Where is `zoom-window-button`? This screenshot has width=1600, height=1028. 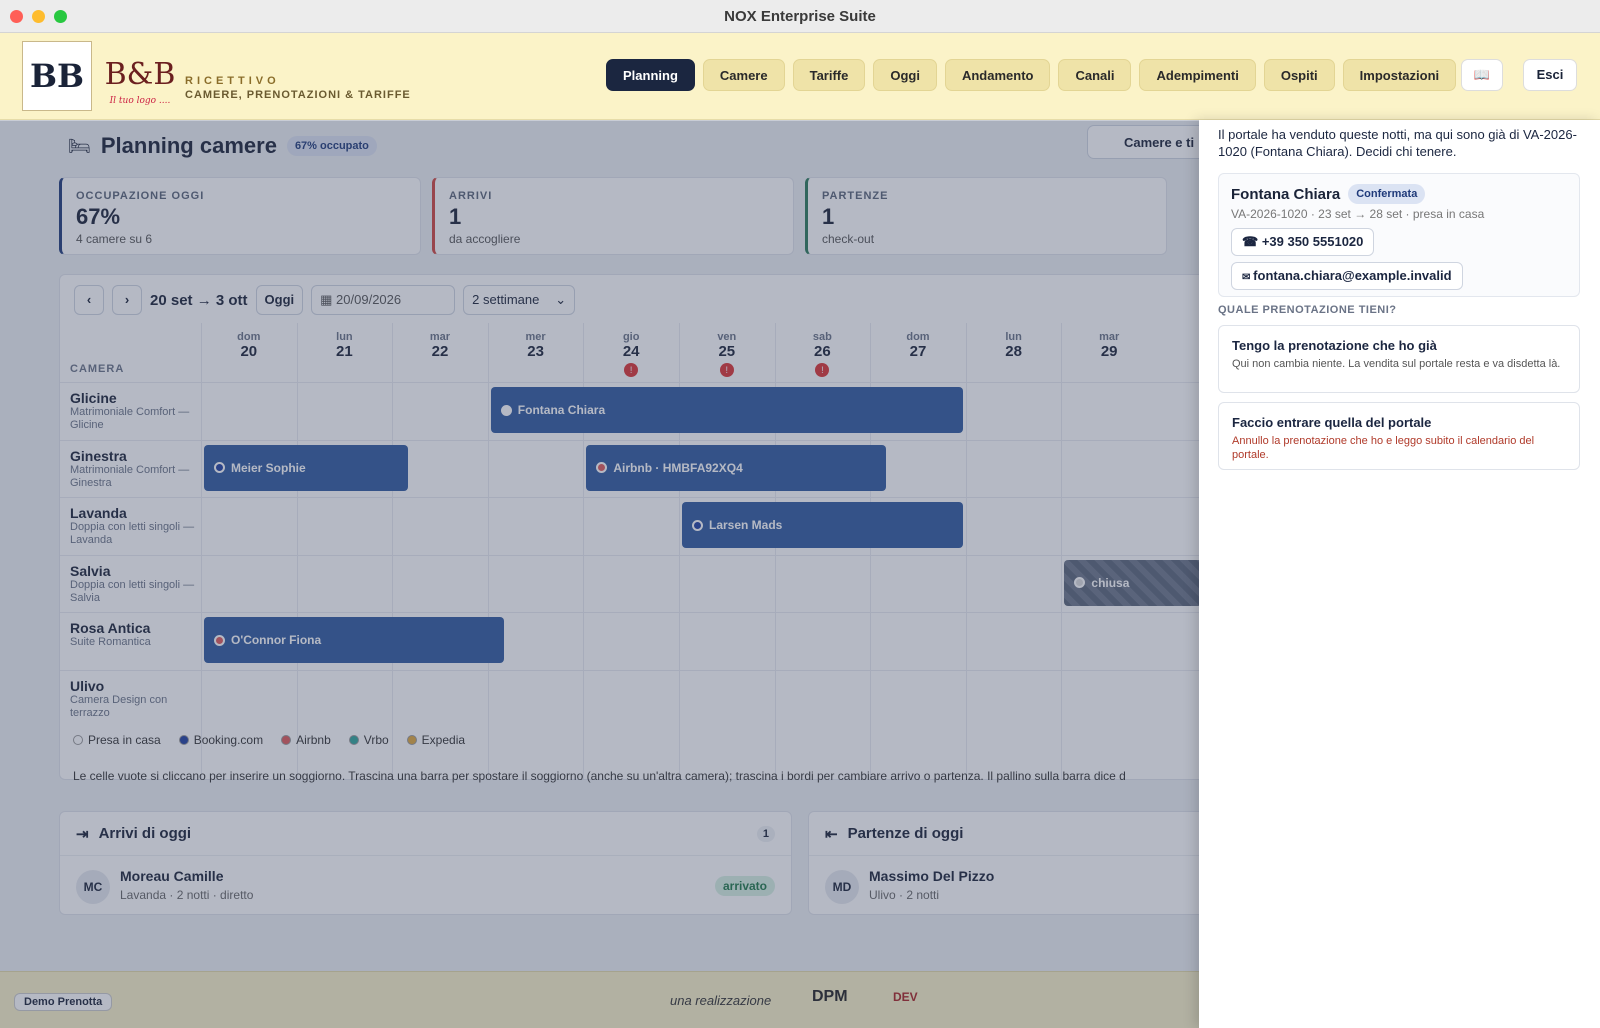
zoom-window-button is located at coordinates (60, 16).